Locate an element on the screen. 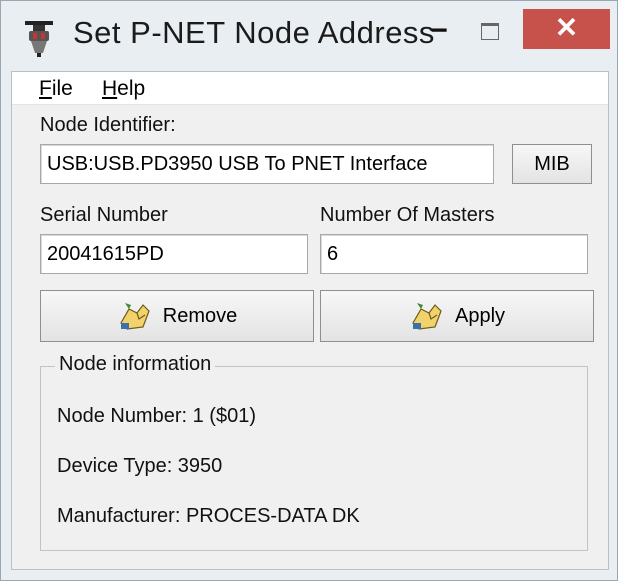 Image resolution: width=618 pixels, height=581 pixels. node-information-title: Node information is located at coordinates (135, 364).